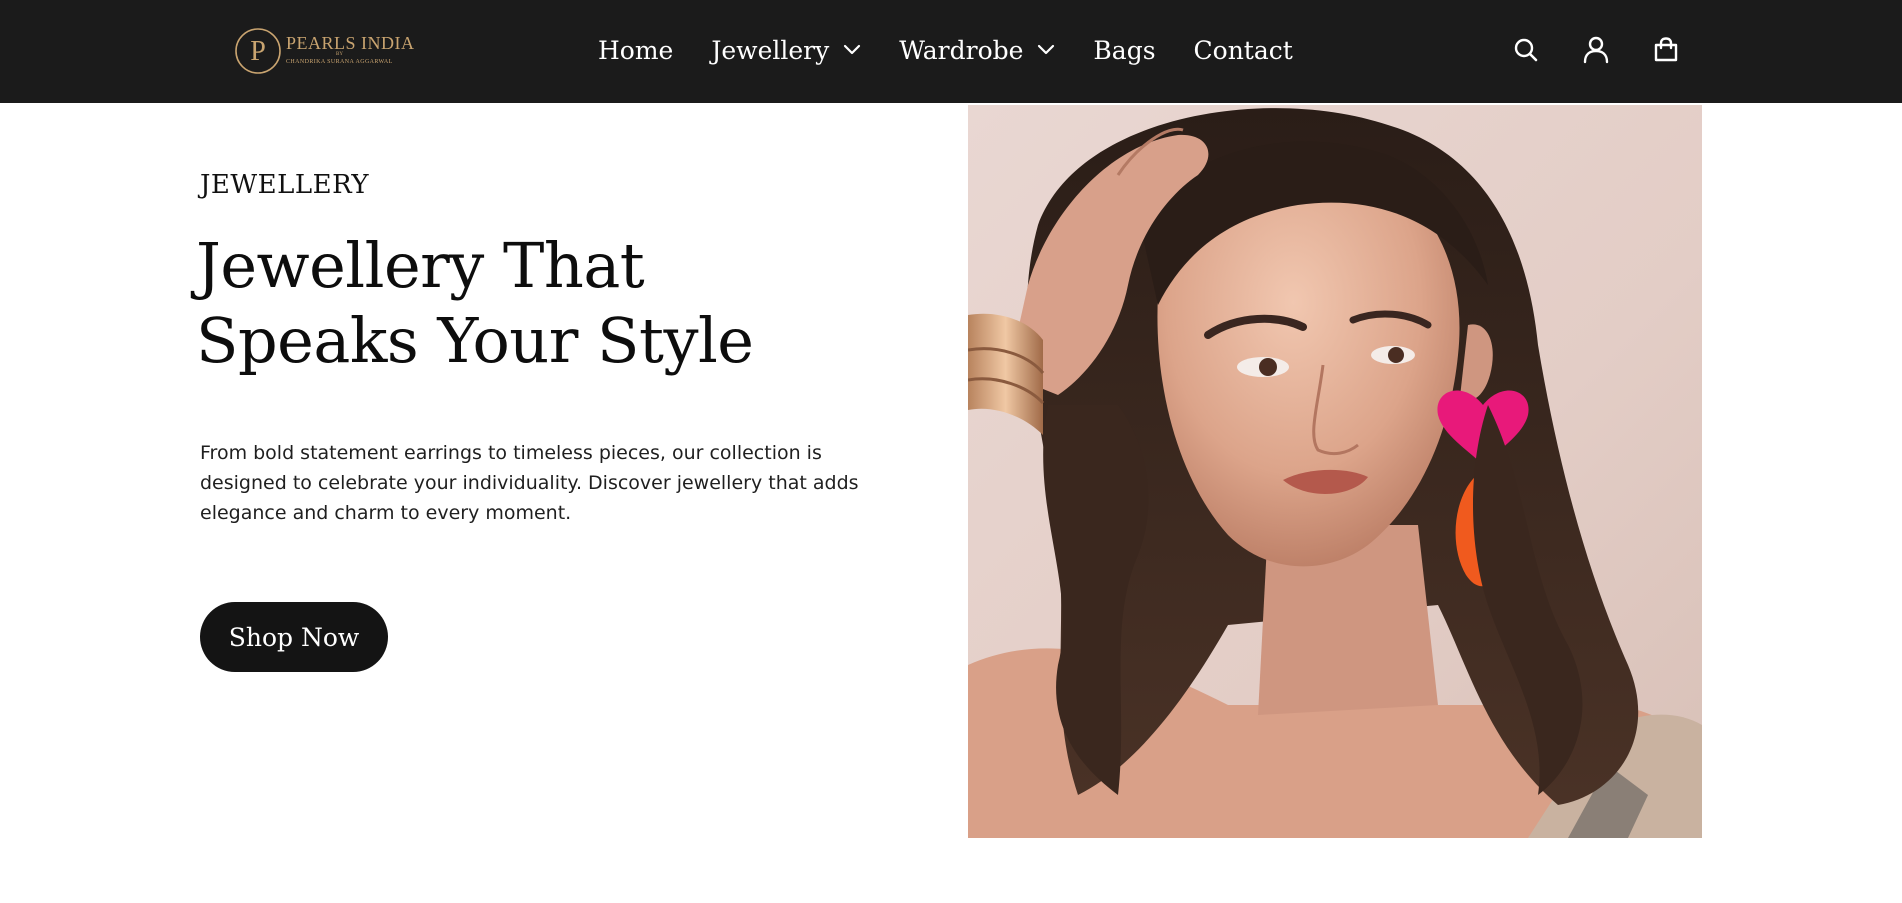 This screenshot has width=1902, height=903. What do you see at coordinates (339, 62) in the screenshot?
I see `brand-subtitle: CHANDRIKA SURANA AGGARWAL` at bounding box center [339, 62].